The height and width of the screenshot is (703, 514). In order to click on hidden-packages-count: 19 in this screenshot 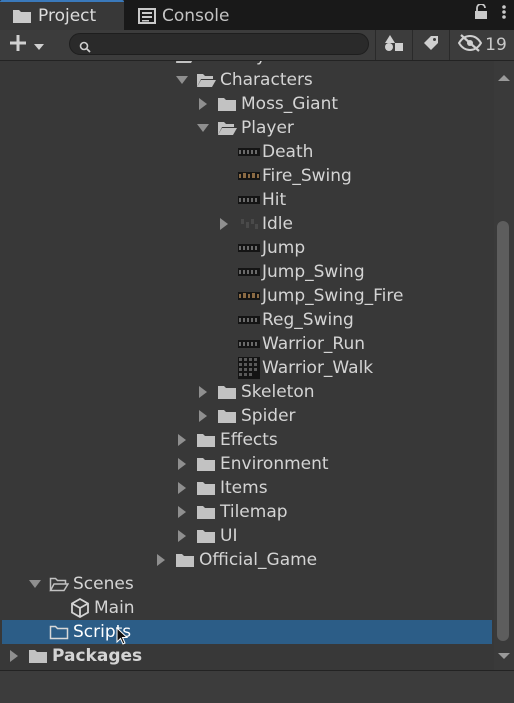, I will do `click(496, 45)`.